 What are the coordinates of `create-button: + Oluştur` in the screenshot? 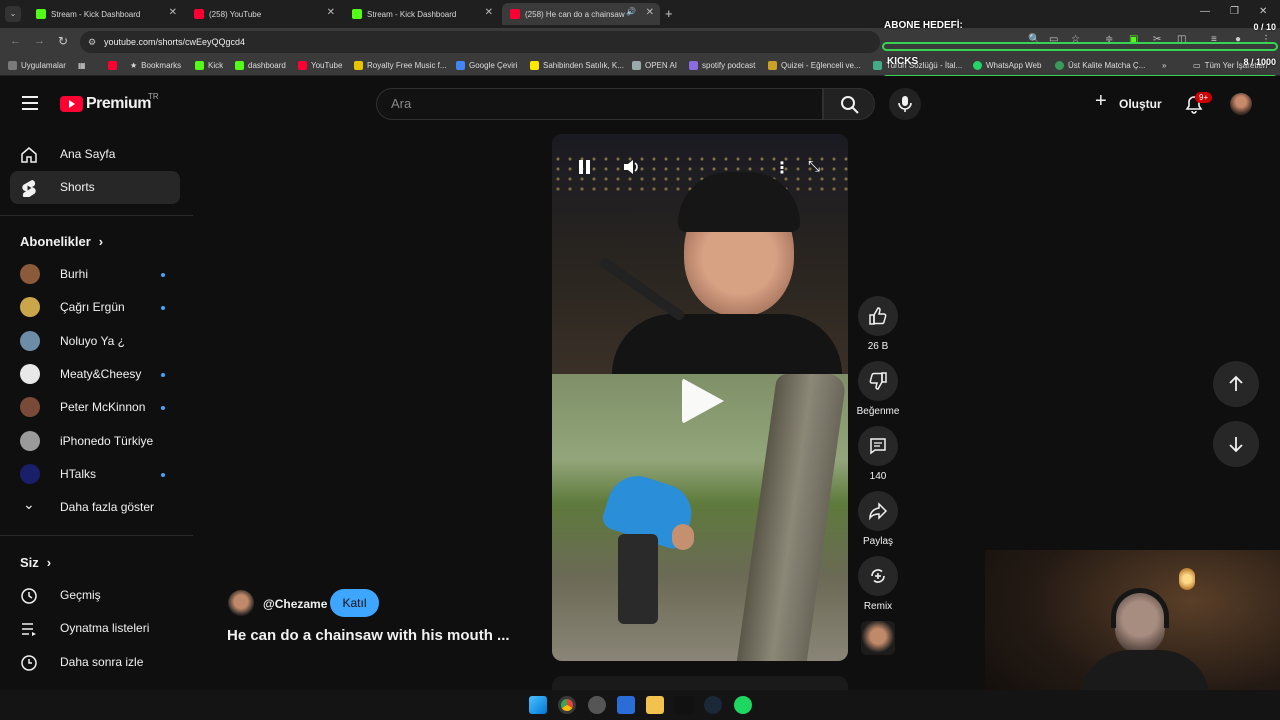 It's located at (1127, 103).